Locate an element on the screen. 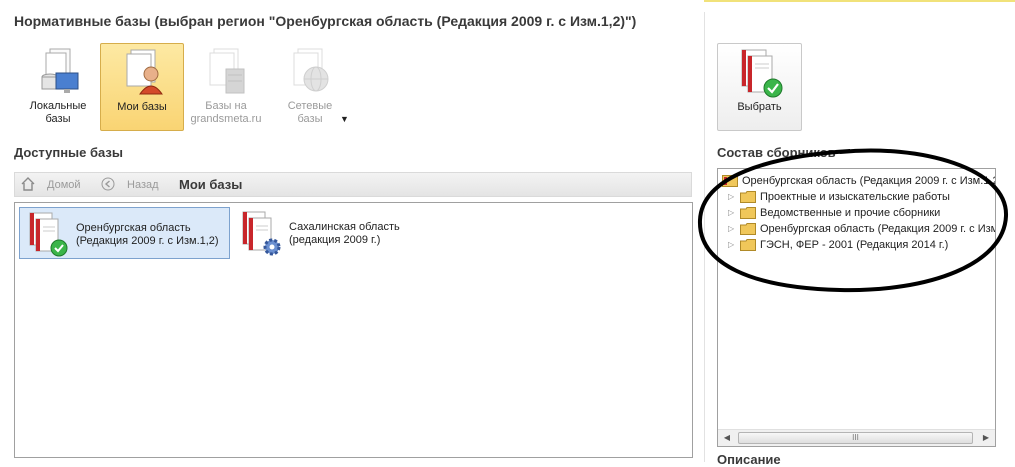 The height and width of the screenshot is (467, 1015). horizontal-scrollbar: ◀ III ▶ is located at coordinates (856, 437).